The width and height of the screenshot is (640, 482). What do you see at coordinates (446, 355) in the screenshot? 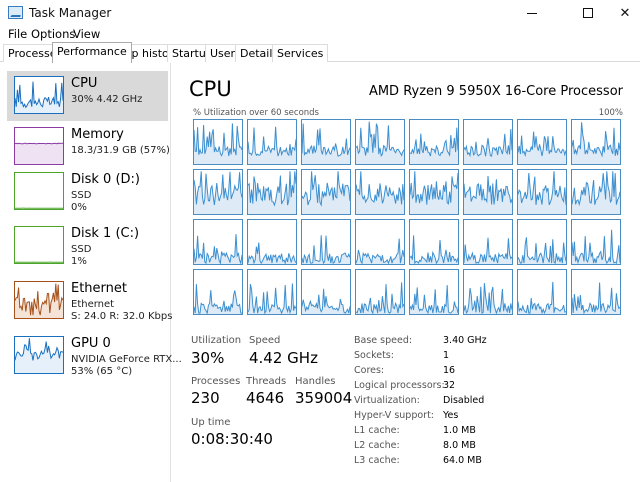
I see `spec-value: 1` at bounding box center [446, 355].